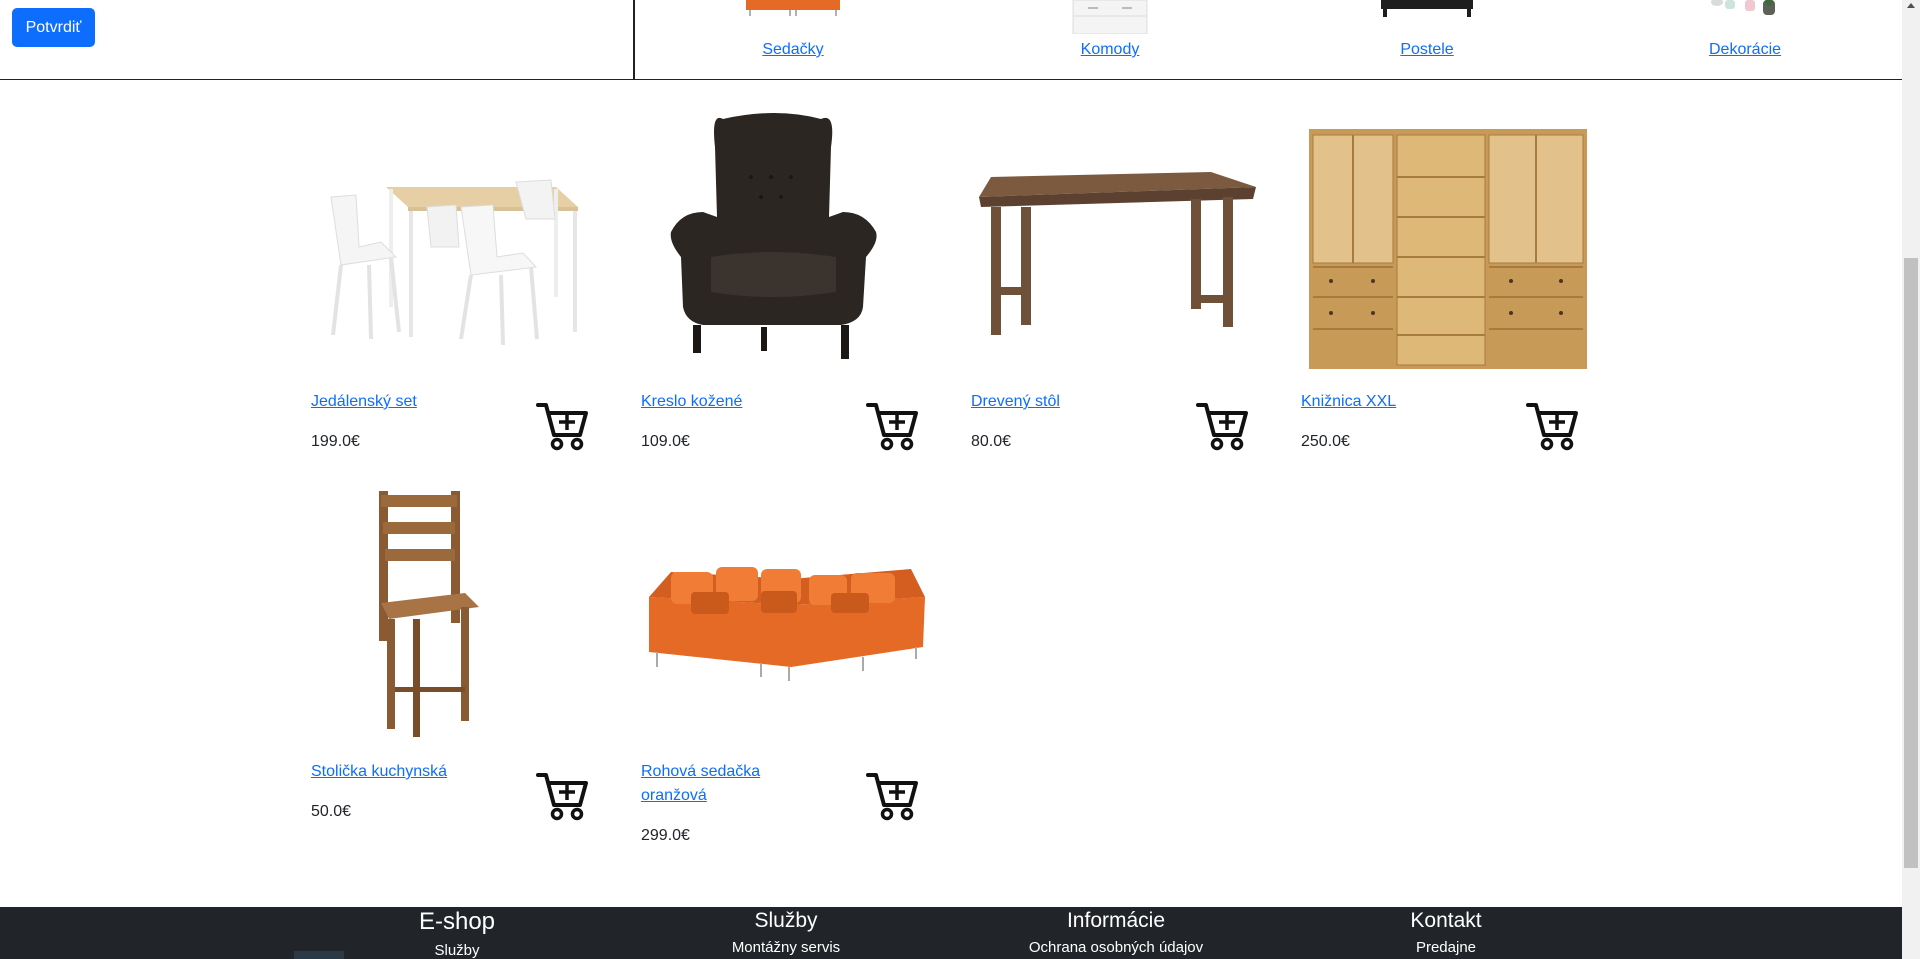  Describe the element at coordinates (1051, 402) in the screenshot. I see `product-name-link: Drevený stôl` at that location.